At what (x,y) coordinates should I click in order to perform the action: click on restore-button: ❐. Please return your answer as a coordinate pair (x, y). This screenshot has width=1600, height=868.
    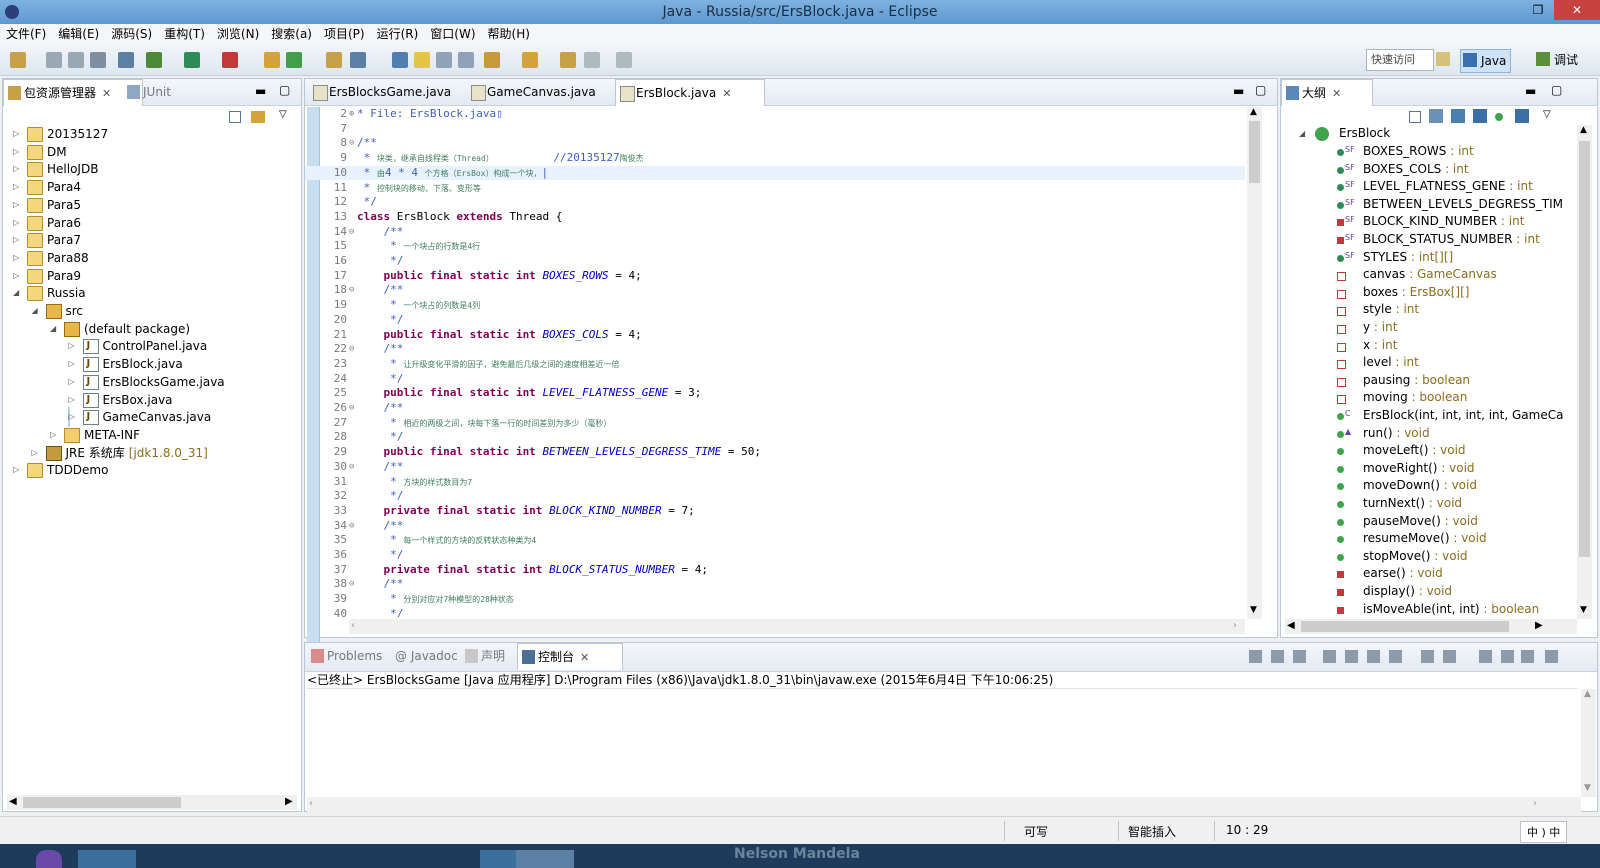
    Looking at the image, I should click on (1538, 10).